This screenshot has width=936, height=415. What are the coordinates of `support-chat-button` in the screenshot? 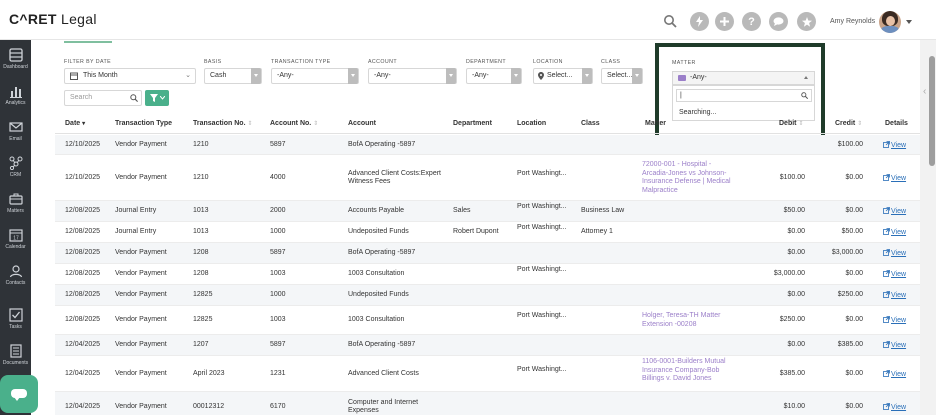 It's located at (19, 394).